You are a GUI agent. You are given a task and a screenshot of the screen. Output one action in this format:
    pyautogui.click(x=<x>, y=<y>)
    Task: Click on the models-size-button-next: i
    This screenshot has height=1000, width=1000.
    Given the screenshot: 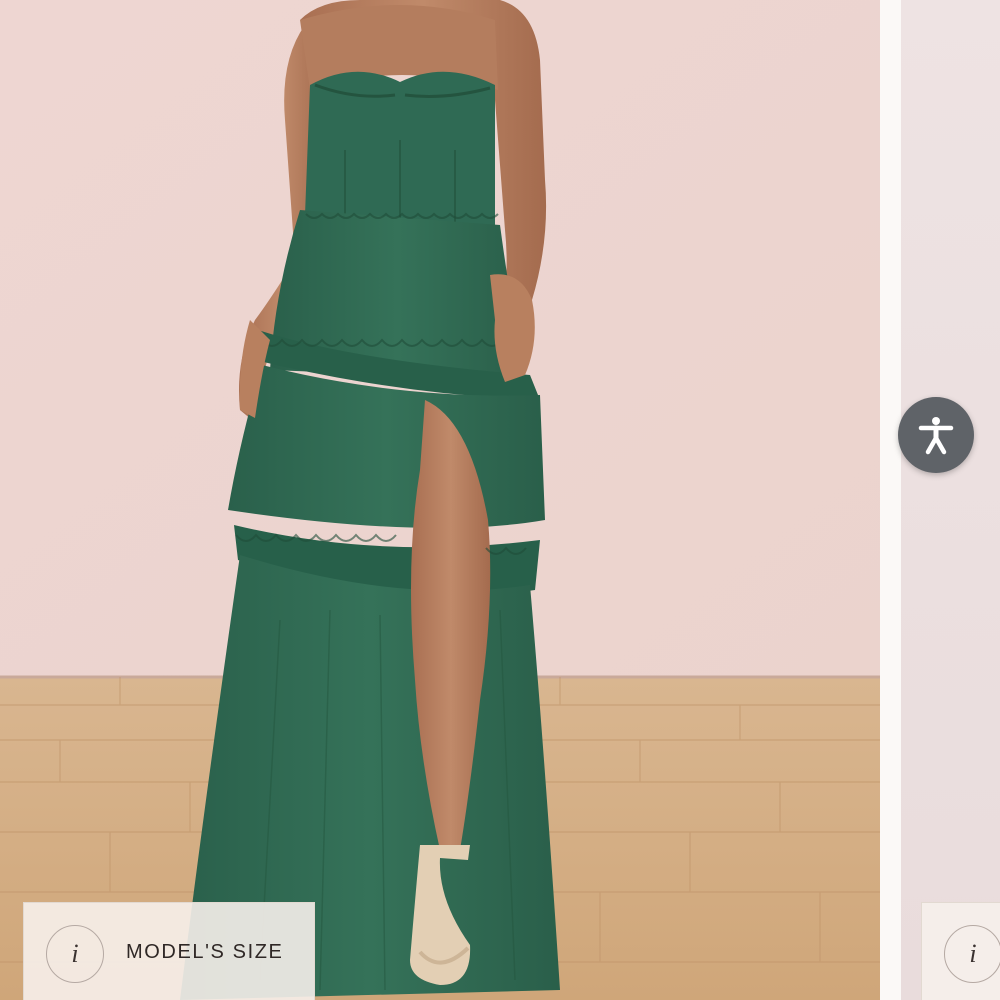 What is the action you would take?
    pyautogui.click(x=960, y=951)
    